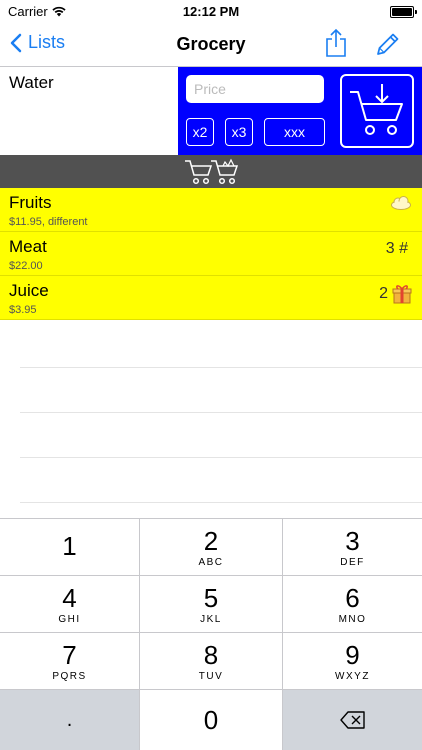 The width and height of the screenshot is (422, 750). I want to click on edit-button, so click(388, 46).